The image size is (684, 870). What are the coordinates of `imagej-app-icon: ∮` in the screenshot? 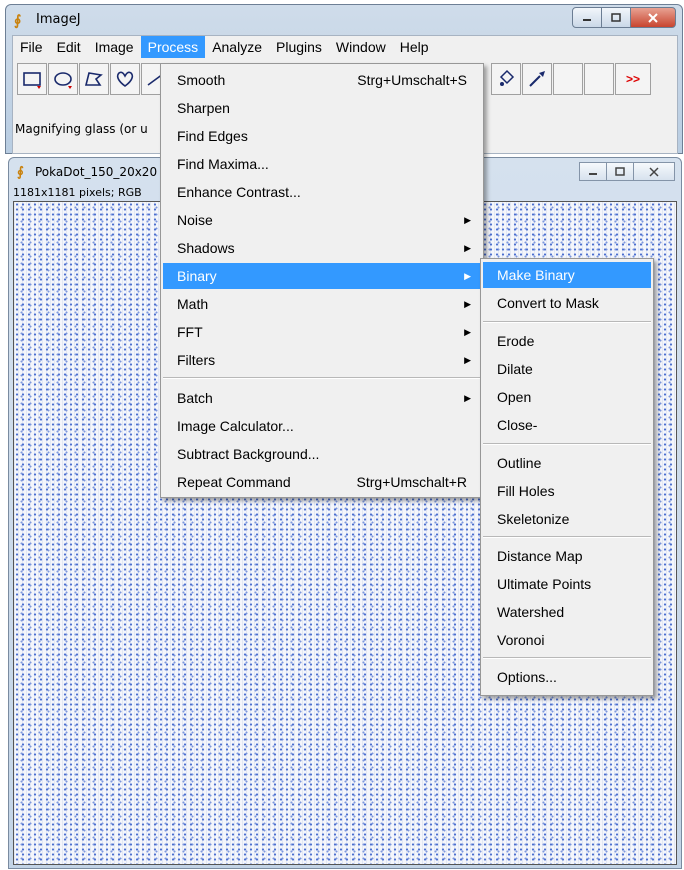 It's located at (18, 20).